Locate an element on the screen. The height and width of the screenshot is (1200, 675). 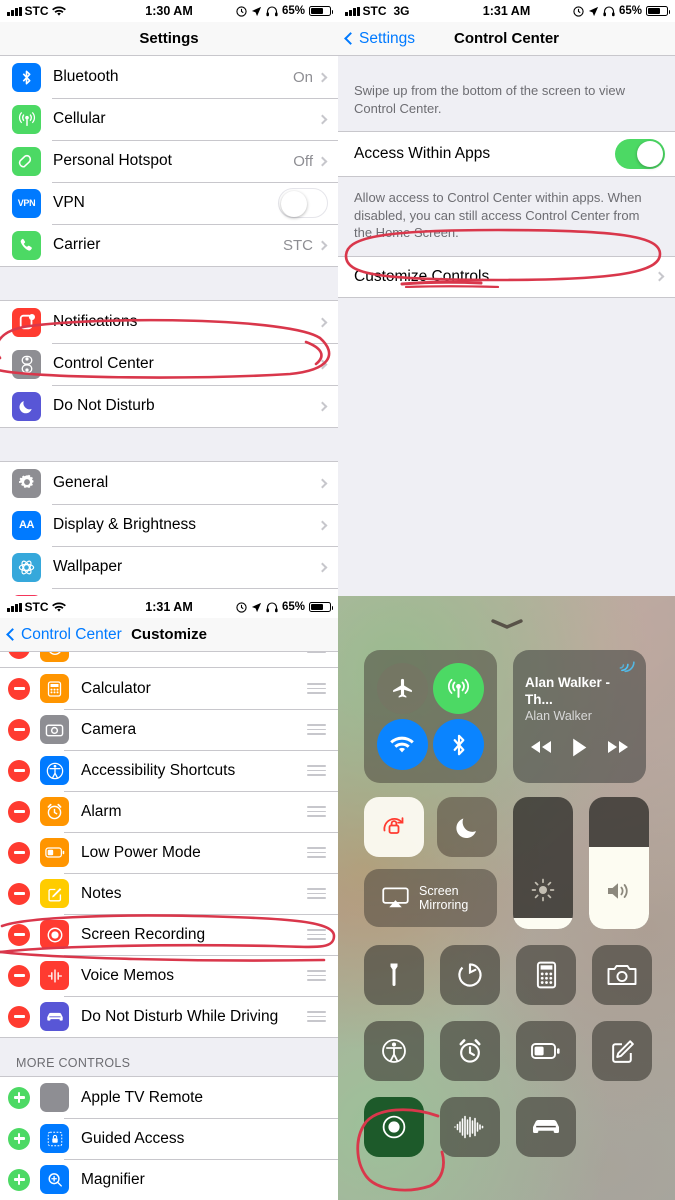
access-within-apps-toggle is located at coordinates (640, 154).